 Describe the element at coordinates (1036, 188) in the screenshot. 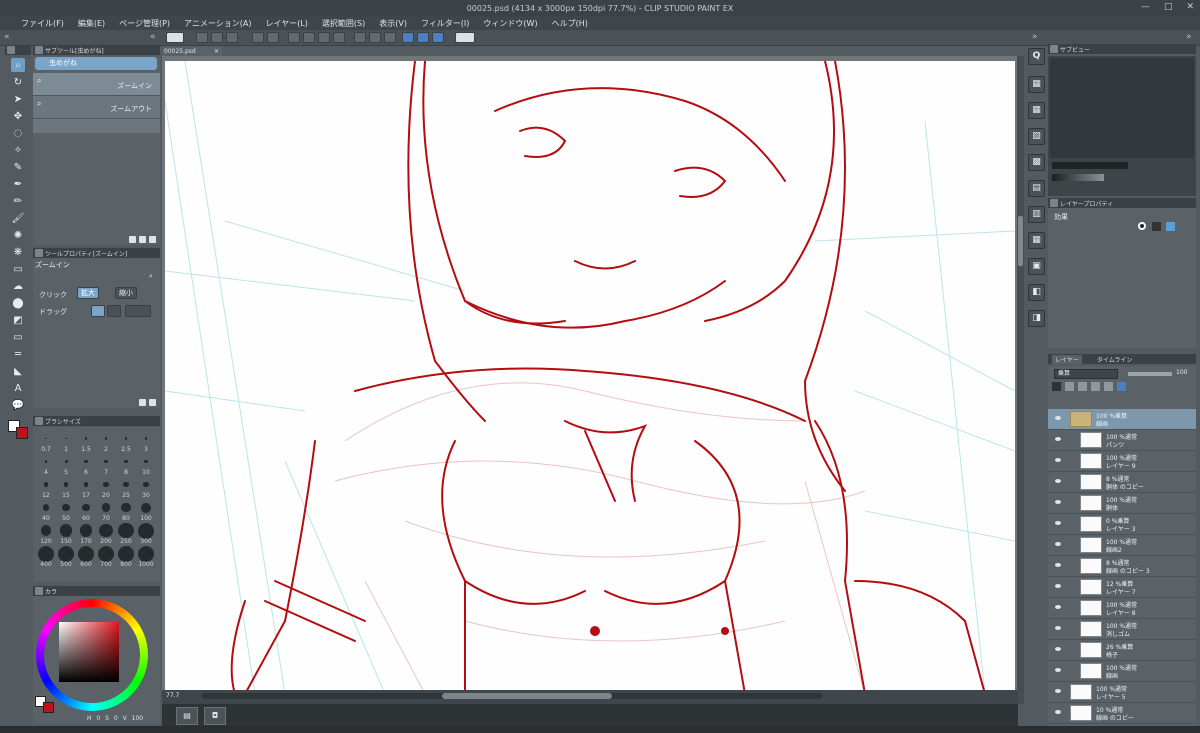

I see `material-5-icon: ▤` at that location.